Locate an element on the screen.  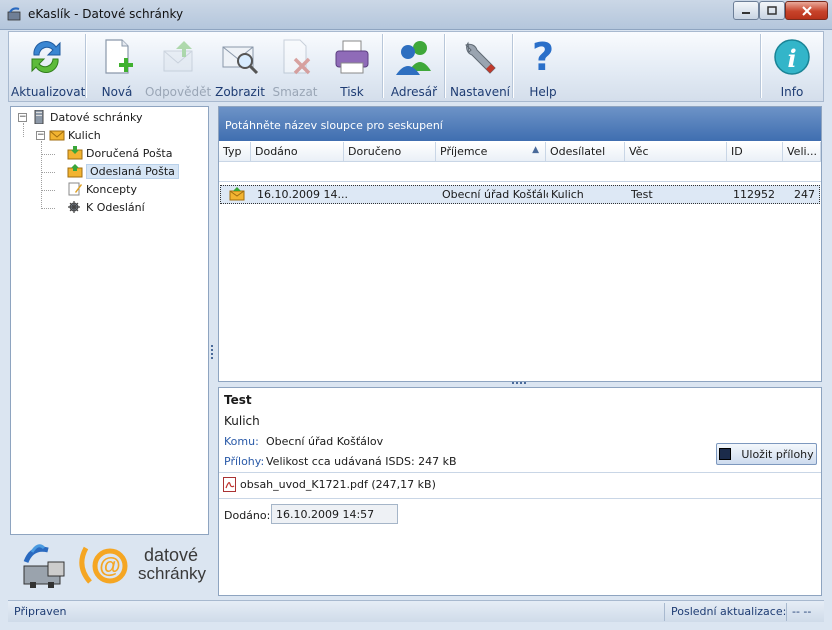
sort-ascending-icon: ▲ is located at coordinates (535, 150).